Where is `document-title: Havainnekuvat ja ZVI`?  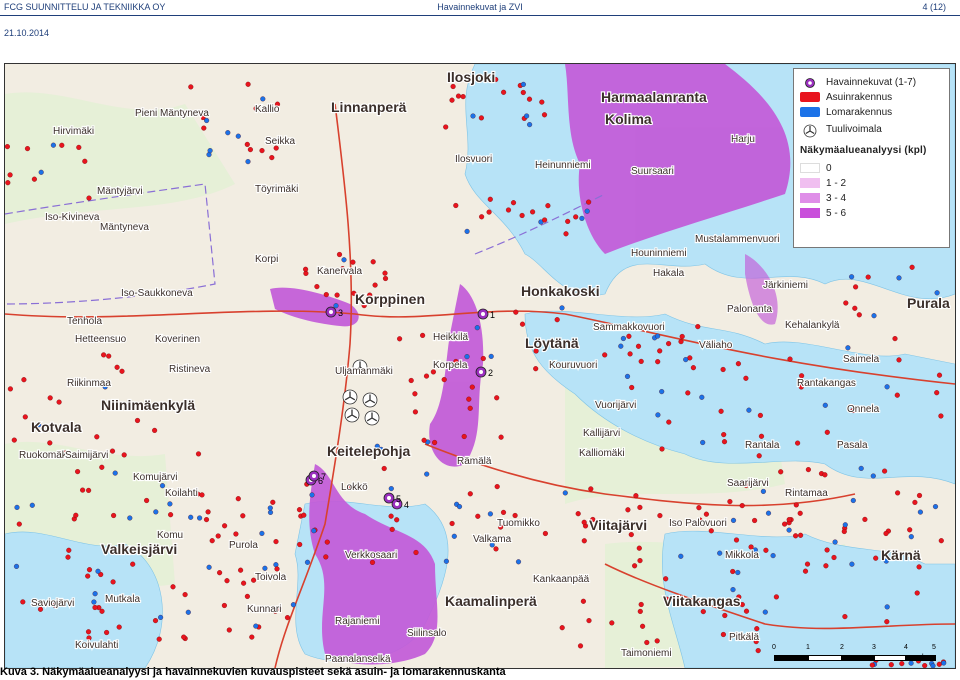 document-title: Havainnekuvat ja ZVI is located at coordinates (480, 7).